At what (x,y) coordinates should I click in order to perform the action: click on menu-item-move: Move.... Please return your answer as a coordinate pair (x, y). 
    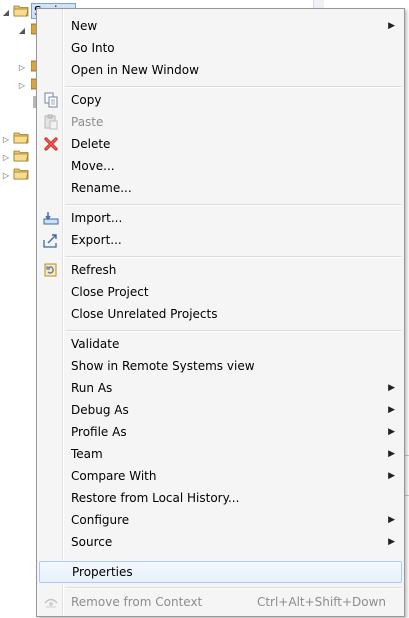
    Looking at the image, I should click on (220, 166).